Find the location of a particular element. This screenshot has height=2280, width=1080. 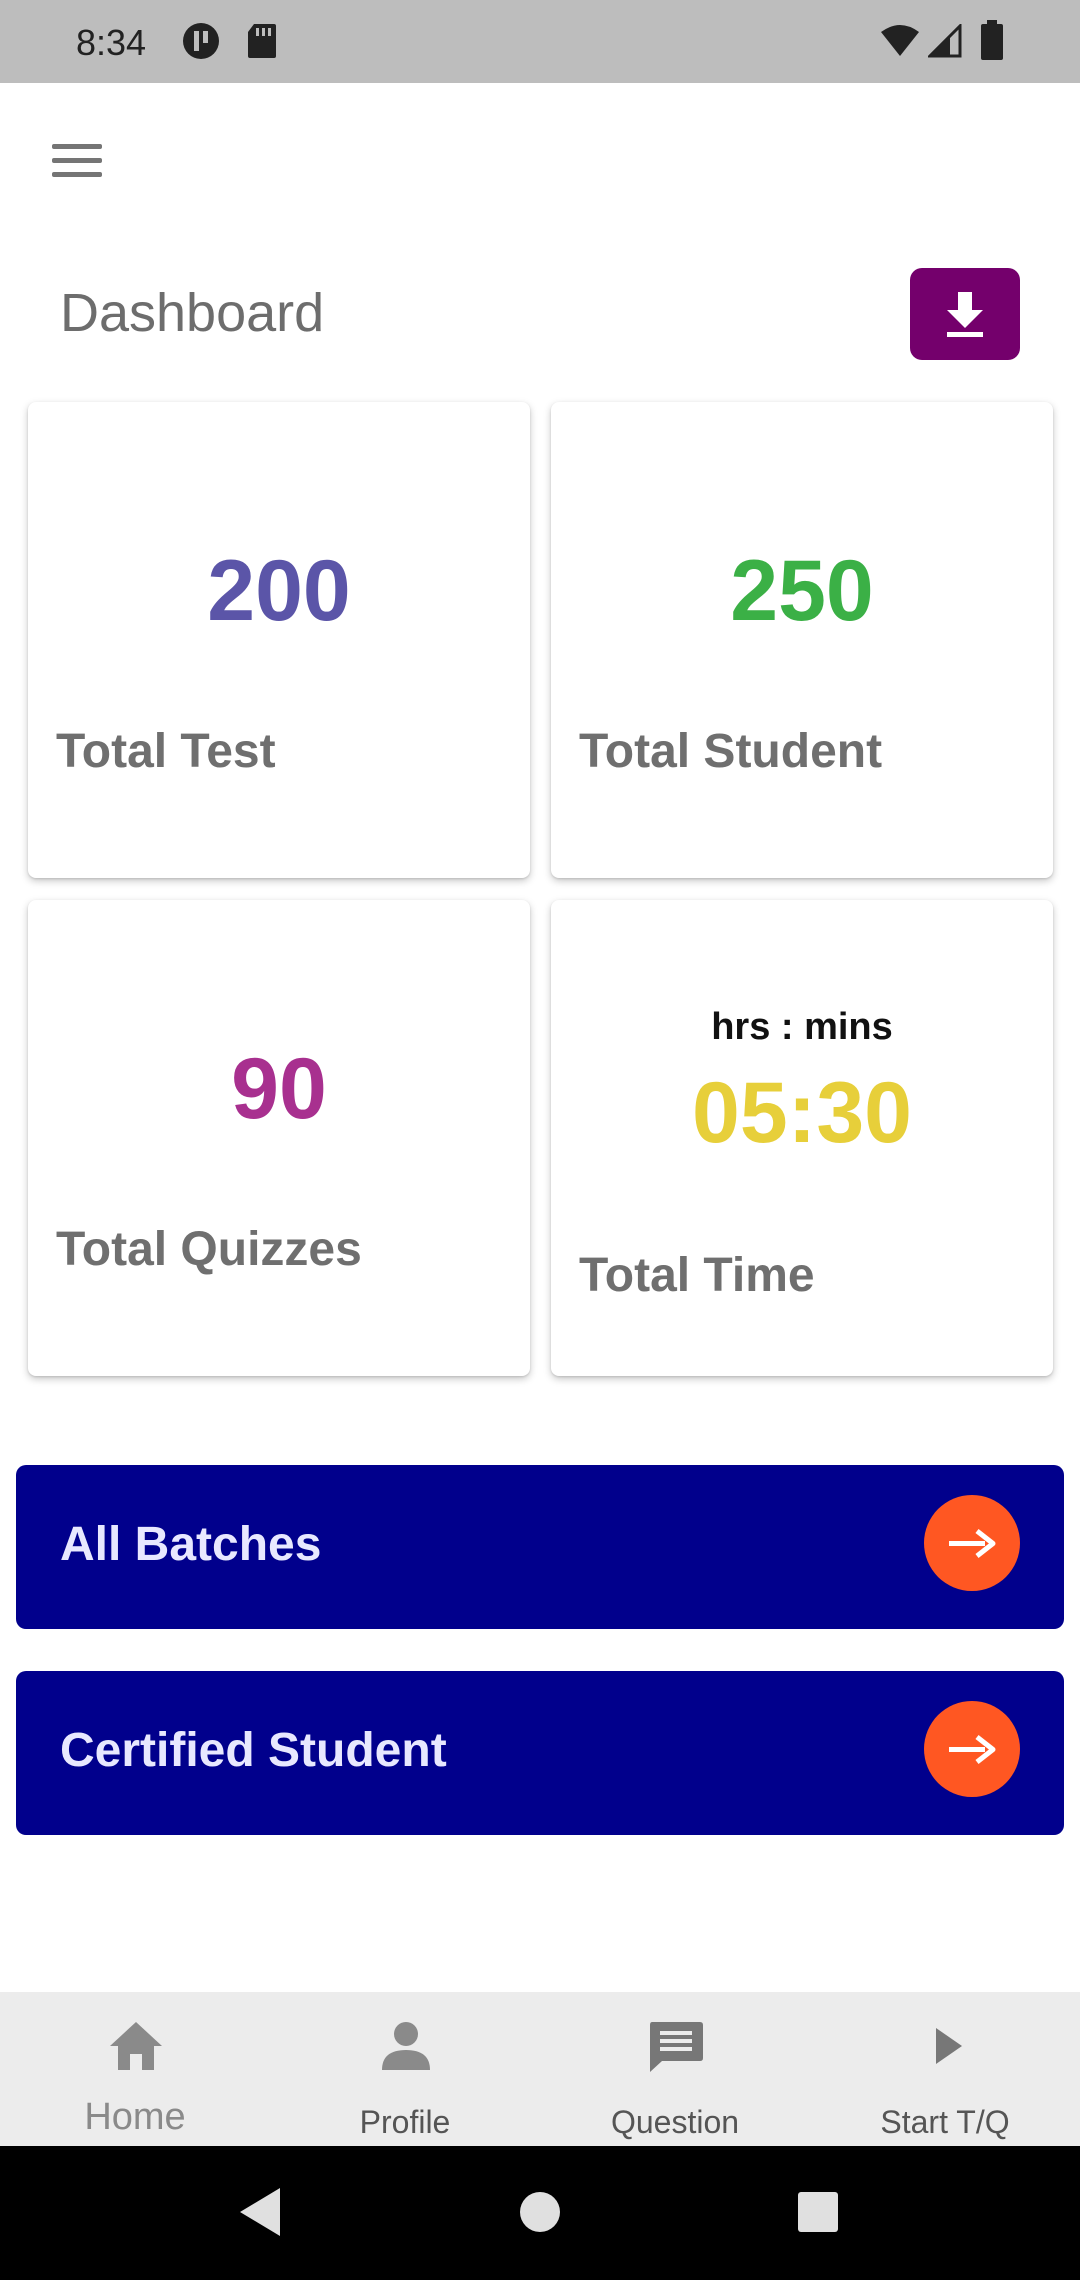

bottom-navigation: Home Profile Question Start T/Q is located at coordinates (540, 2069).